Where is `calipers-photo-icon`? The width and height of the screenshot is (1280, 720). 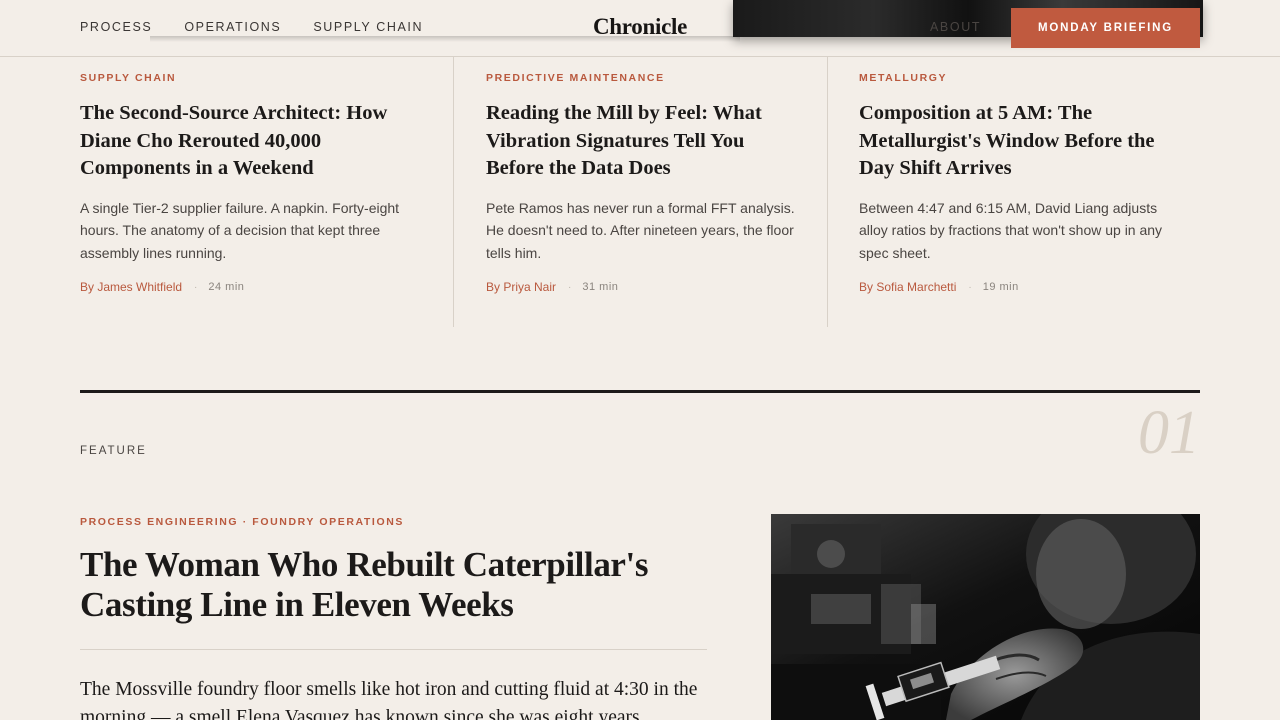 calipers-photo-icon is located at coordinates (985, 617).